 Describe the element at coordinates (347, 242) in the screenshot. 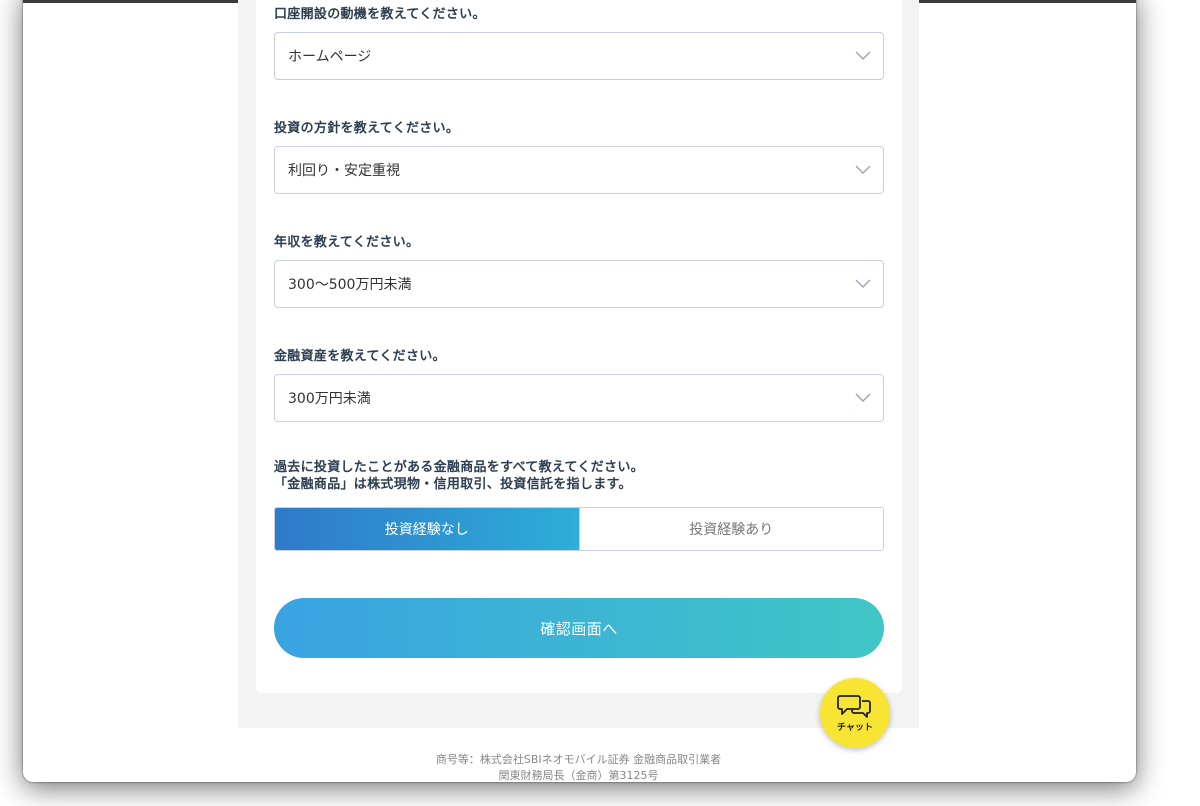

I see `question-label-income: 年収を教えてください。` at that location.